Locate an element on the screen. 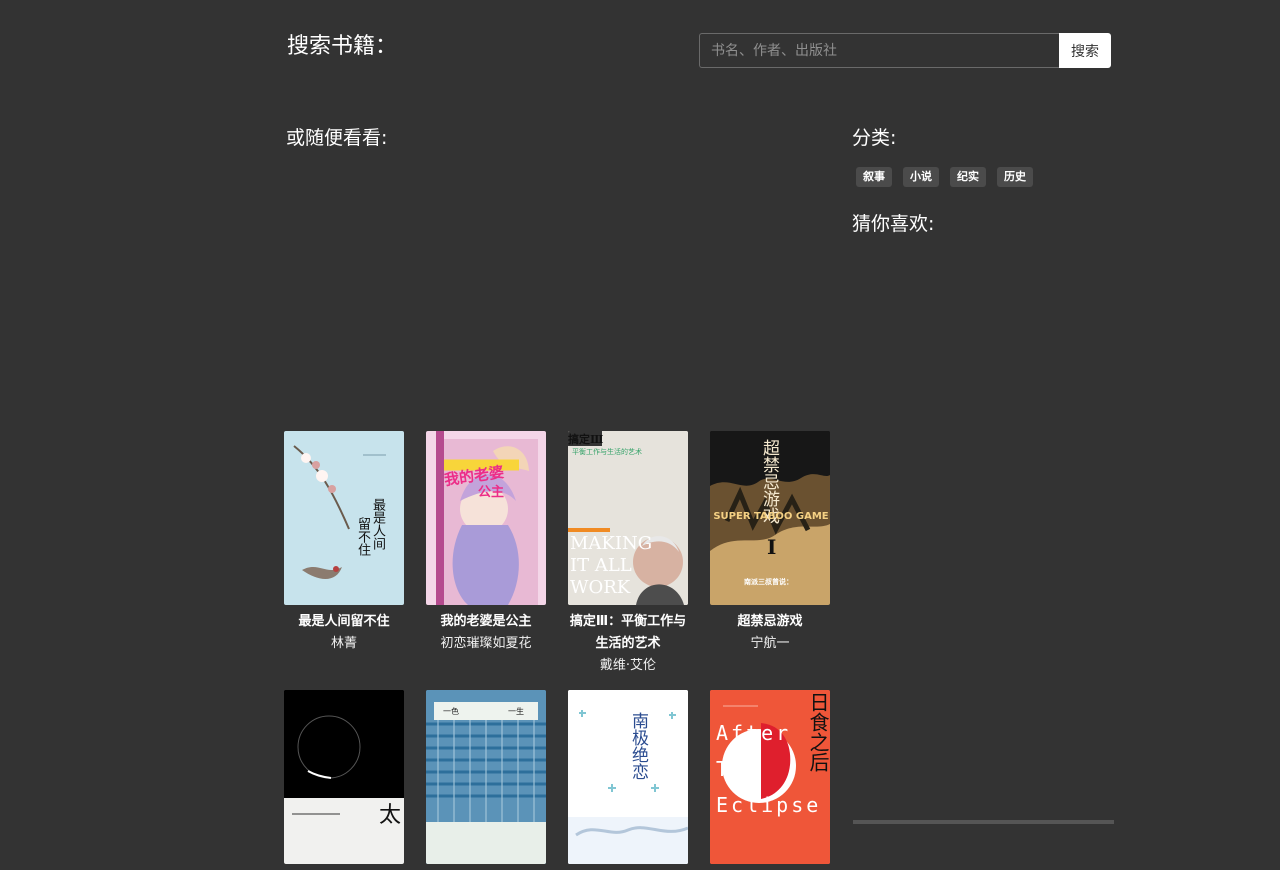  book-cover-title-right: 一生 is located at coordinates (516, 711).